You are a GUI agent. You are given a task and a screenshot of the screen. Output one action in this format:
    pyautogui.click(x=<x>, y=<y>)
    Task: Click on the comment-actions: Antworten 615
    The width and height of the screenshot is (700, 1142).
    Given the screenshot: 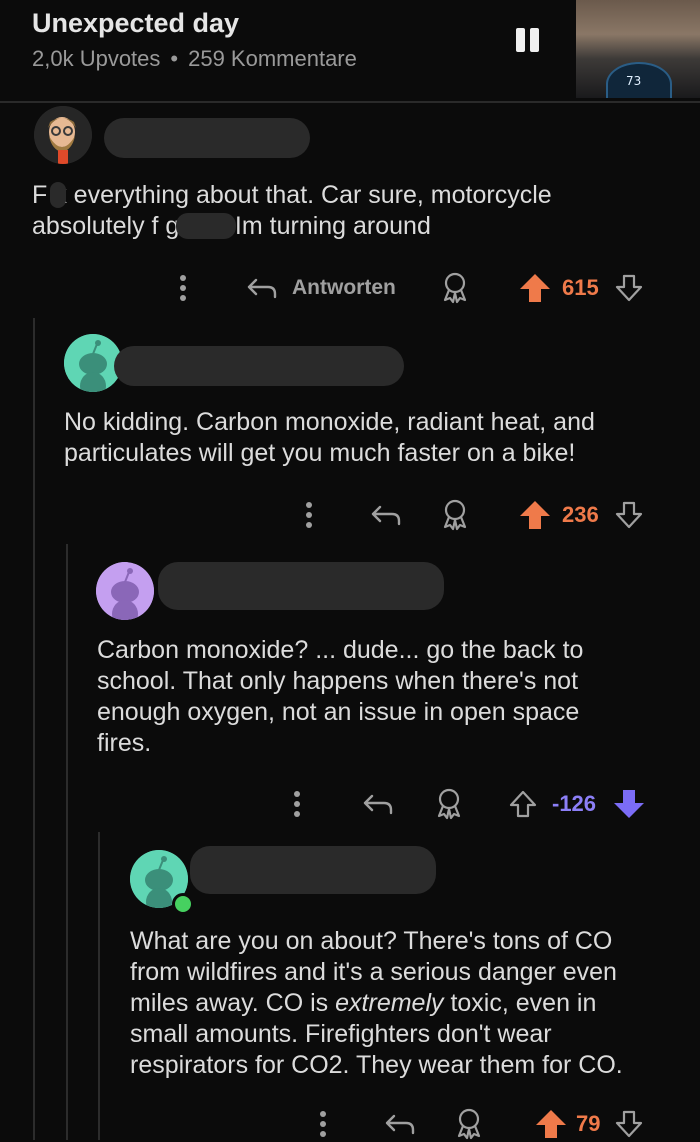 What is the action you would take?
    pyautogui.click(x=350, y=288)
    